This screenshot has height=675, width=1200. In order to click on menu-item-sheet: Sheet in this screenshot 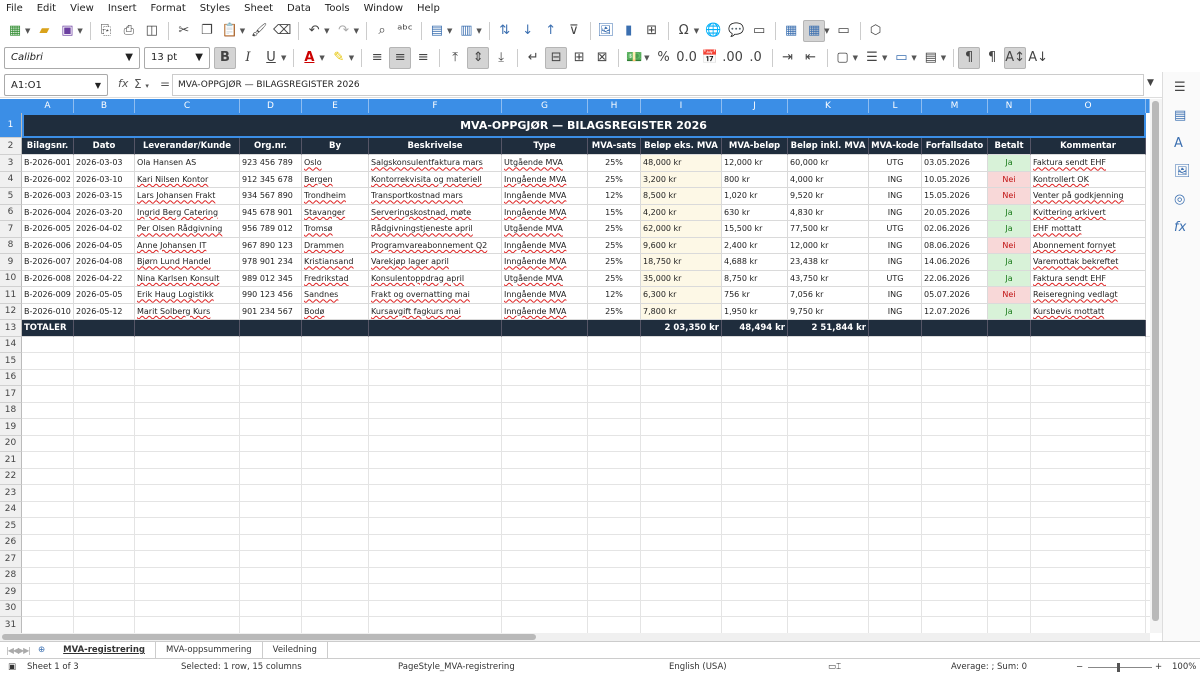, I will do `click(258, 8)`.